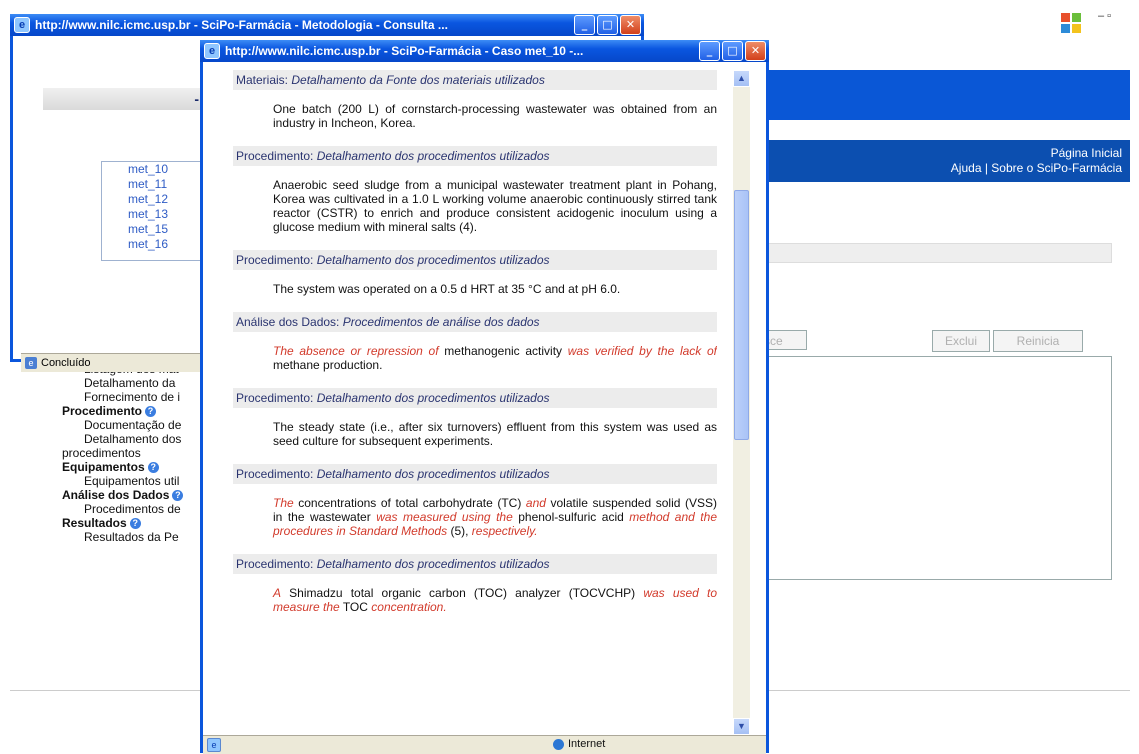 The width and height of the screenshot is (1139, 754). I want to click on highlighted-phrase: respectively., so click(504, 531).